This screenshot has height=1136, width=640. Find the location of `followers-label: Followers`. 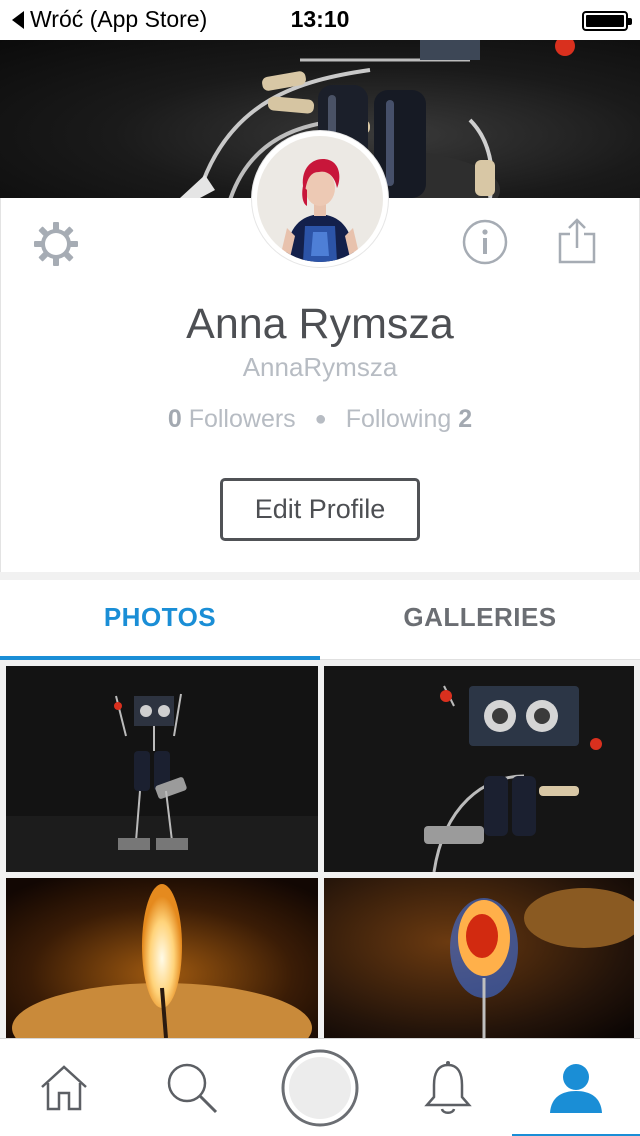

followers-label: Followers is located at coordinates (242, 419).